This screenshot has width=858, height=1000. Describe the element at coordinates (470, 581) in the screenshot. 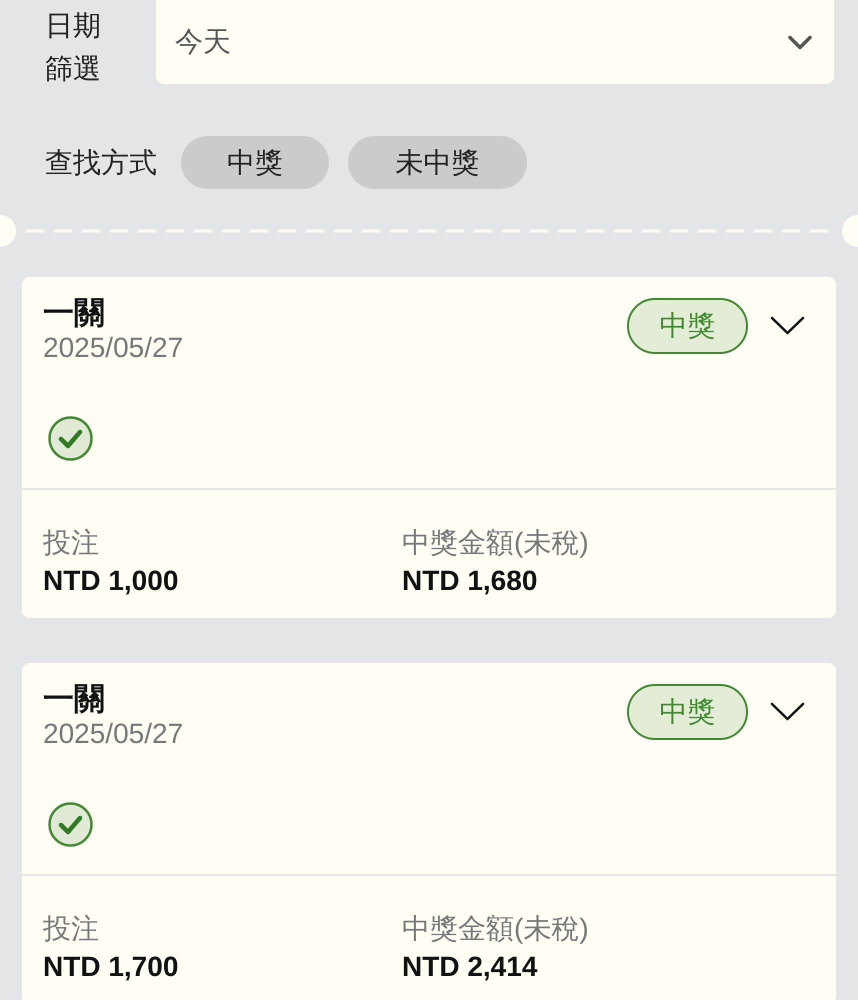

I see `payout-amount: NTD 1,680` at that location.